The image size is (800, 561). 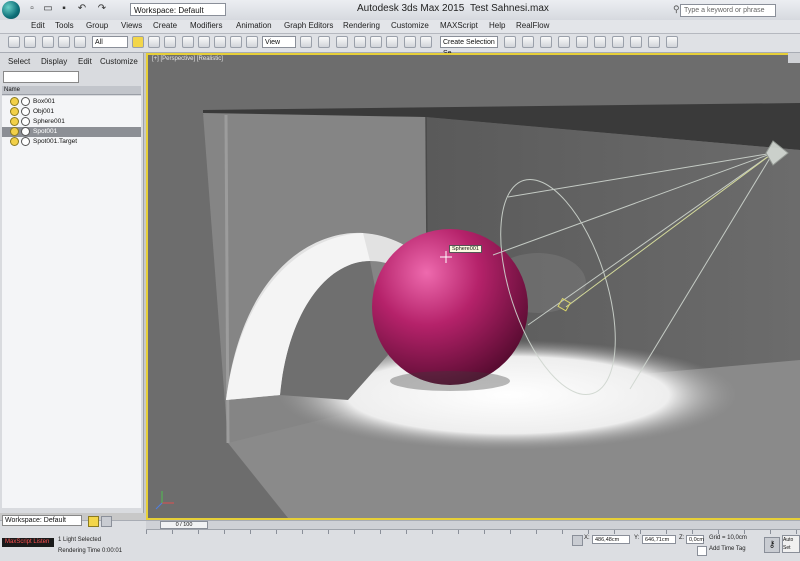 What do you see at coordinates (19, 61) in the screenshot?
I see `tab-select: Select` at bounding box center [19, 61].